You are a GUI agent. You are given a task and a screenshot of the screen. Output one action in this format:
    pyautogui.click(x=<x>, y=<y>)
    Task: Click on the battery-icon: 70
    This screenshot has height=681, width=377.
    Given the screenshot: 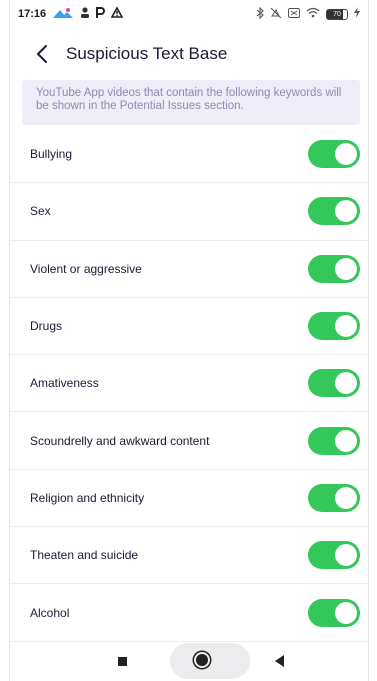 What is the action you would take?
    pyautogui.click(x=337, y=14)
    